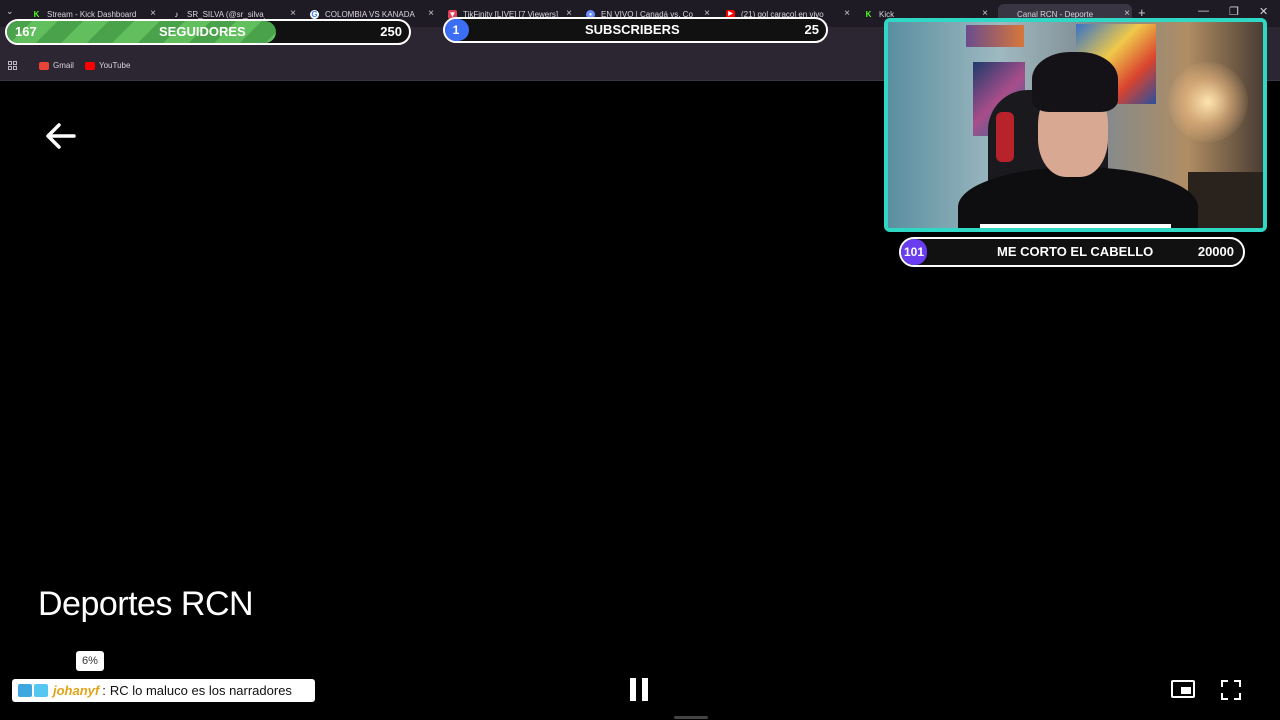 Image resolution: width=1280 pixels, height=720 pixels. Describe the element at coordinates (456, 30) in the screenshot. I see `subscribers-current: 1` at that location.